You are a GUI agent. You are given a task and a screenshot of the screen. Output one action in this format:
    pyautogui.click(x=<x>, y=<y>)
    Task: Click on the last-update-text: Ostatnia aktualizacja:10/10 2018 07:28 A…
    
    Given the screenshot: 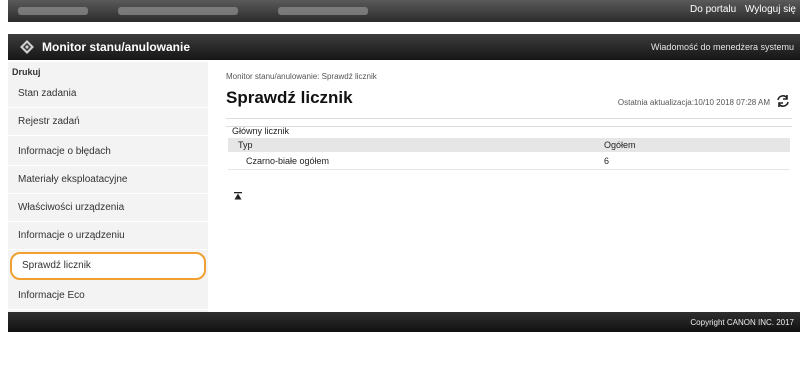 What is the action you would take?
    pyautogui.click(x=693, y=102)
    